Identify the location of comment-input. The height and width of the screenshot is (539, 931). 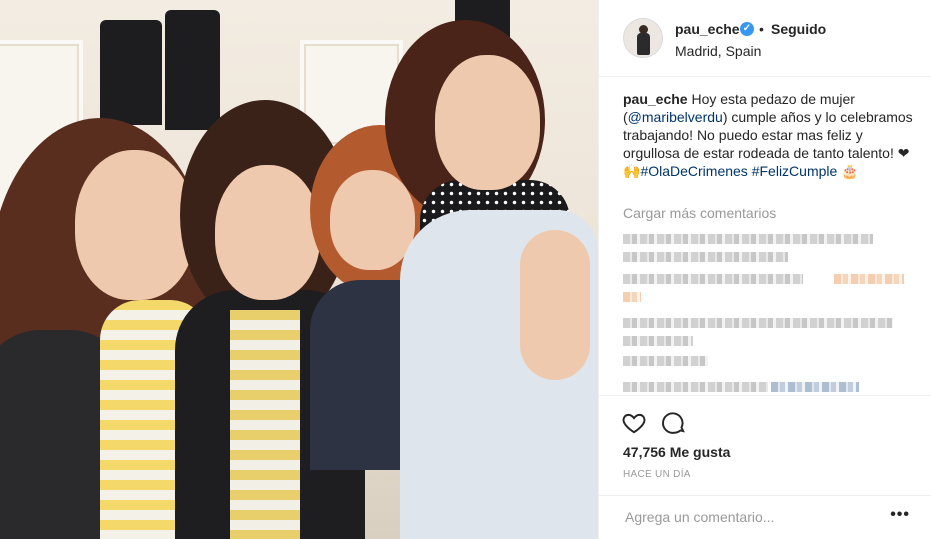
(755, 517).